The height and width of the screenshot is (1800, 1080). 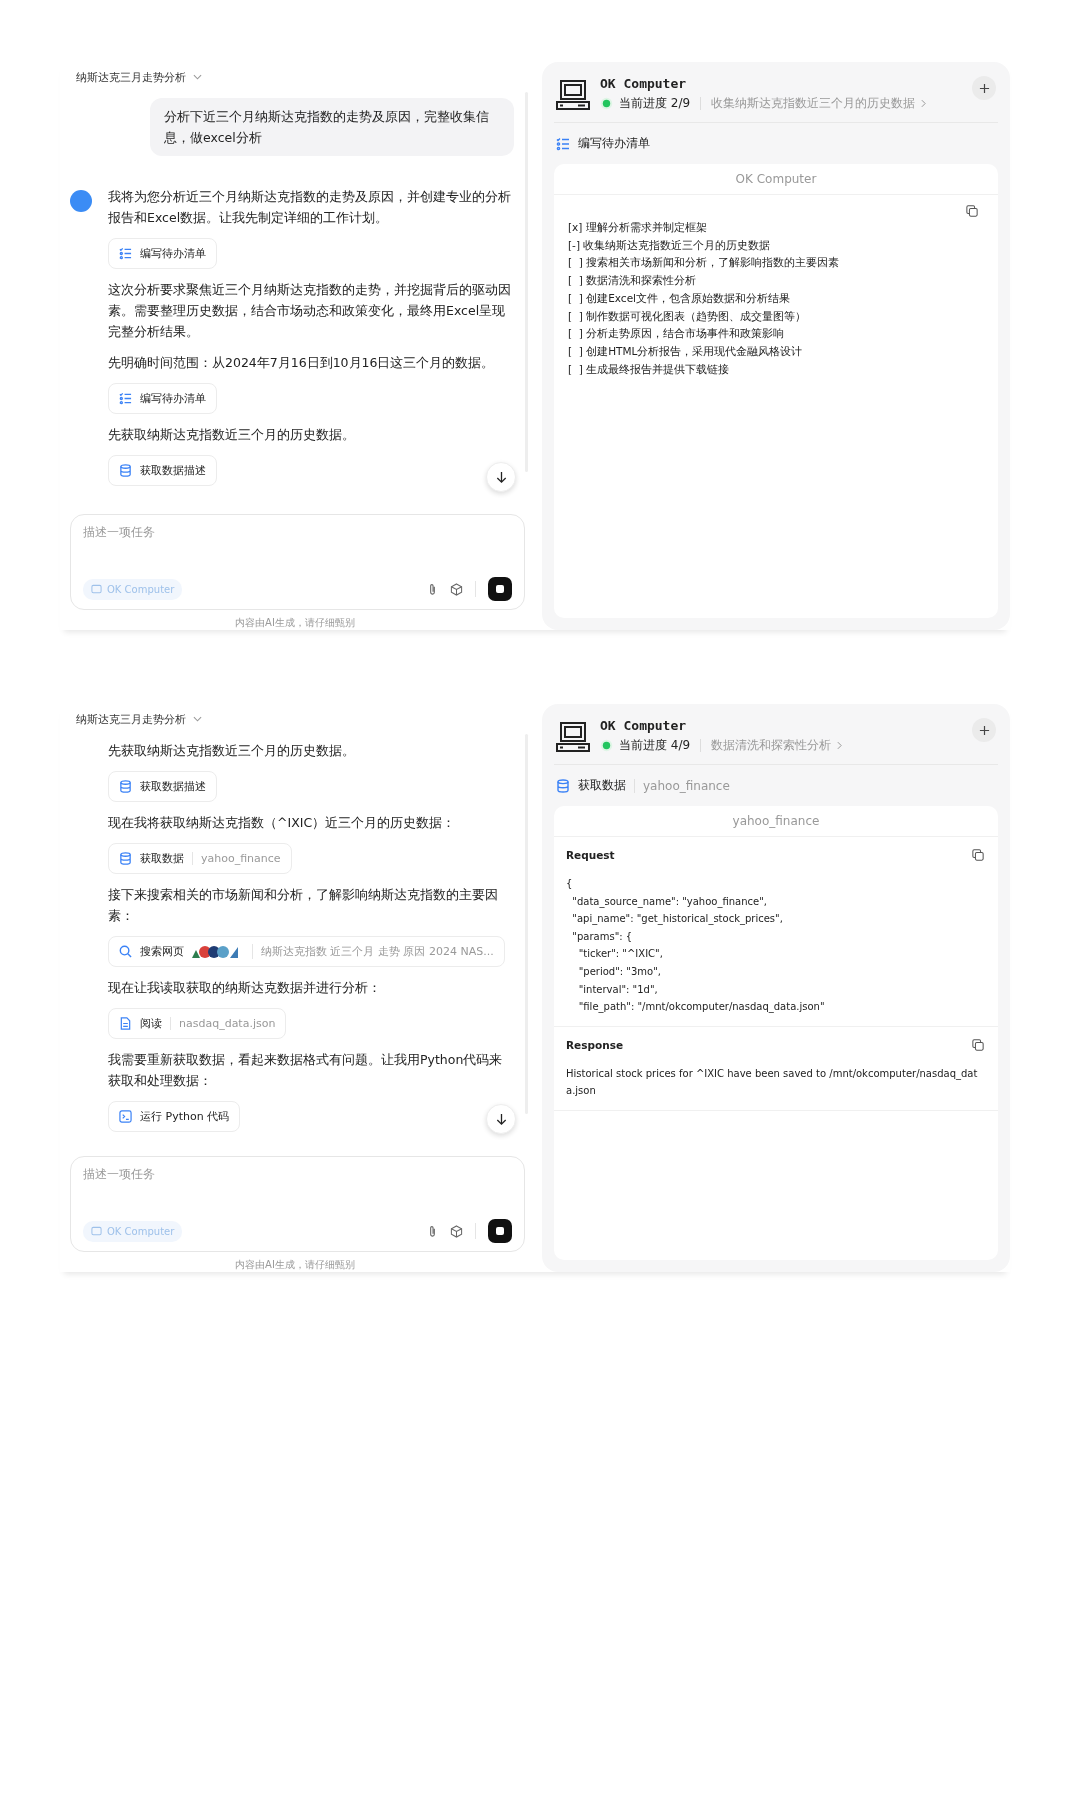 I want to click on assistant-message: 先明确时间范围：从2024年7月16日到10月16日这三个月的数据。, so click(x=301, y=363).